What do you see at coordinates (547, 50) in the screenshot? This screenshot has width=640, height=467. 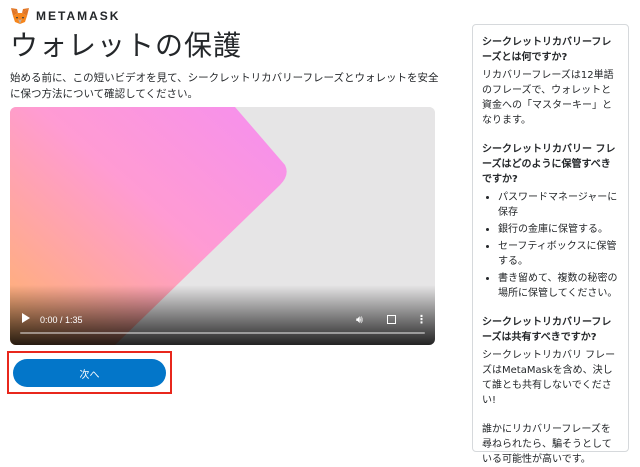 I see `faq-question-what: シークレットリカバリーフレーズとは何ですか?` at bounding box center [547, 50].